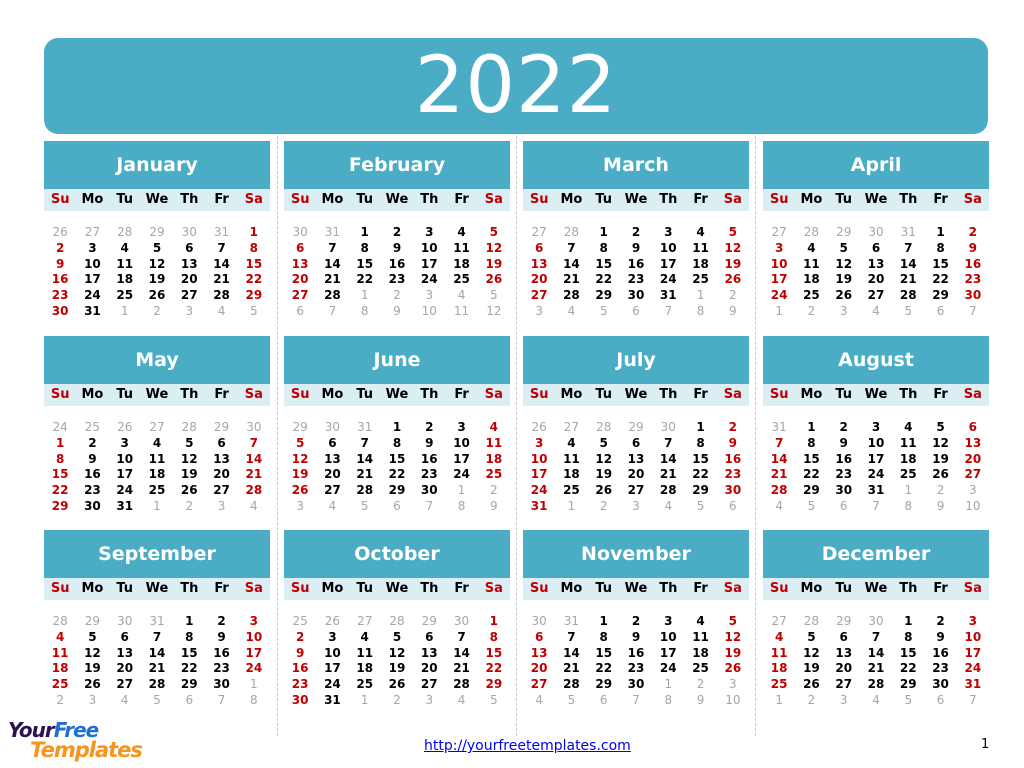  What do you see at coordinates (494, 636) in the screenshot?
I see `day-cell: 8` at bounding box center [494, 636].